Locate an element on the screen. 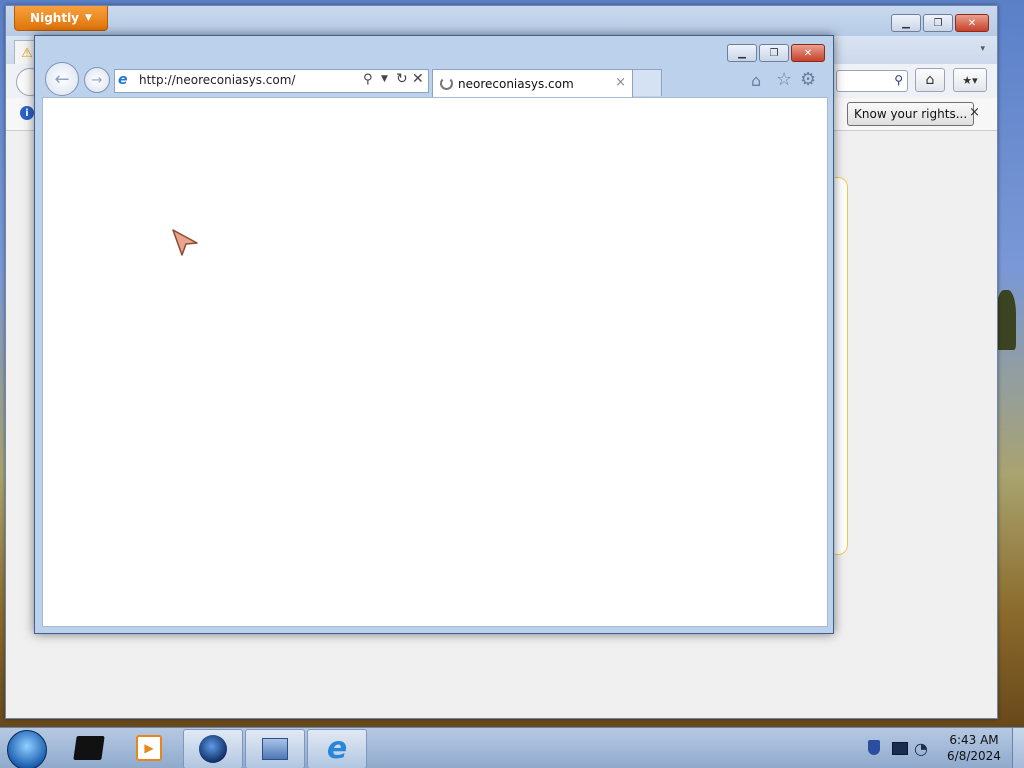 This screenshot has height=768, width=1024. taskbar-app-firefox is located at coordinates (213, 748).